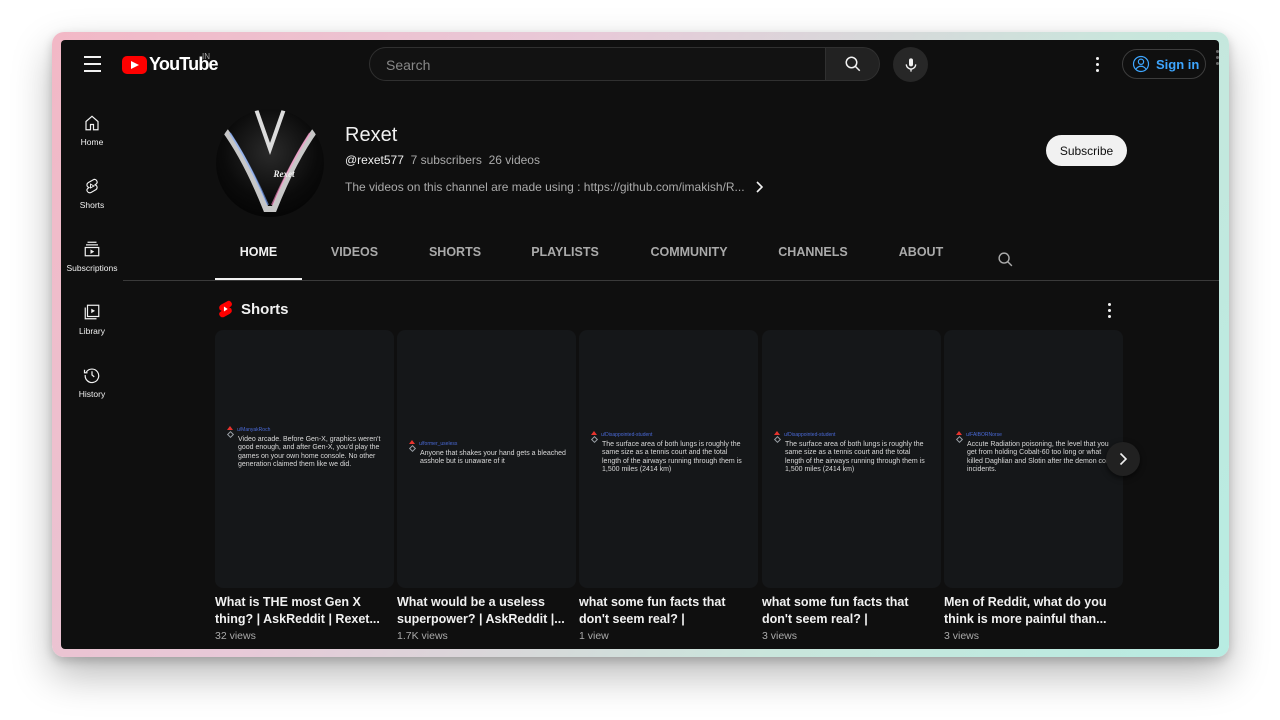  Describe the element at coordinates (92, 331) in the screenshot. I see `sidebar-item-label: Library` at that location.